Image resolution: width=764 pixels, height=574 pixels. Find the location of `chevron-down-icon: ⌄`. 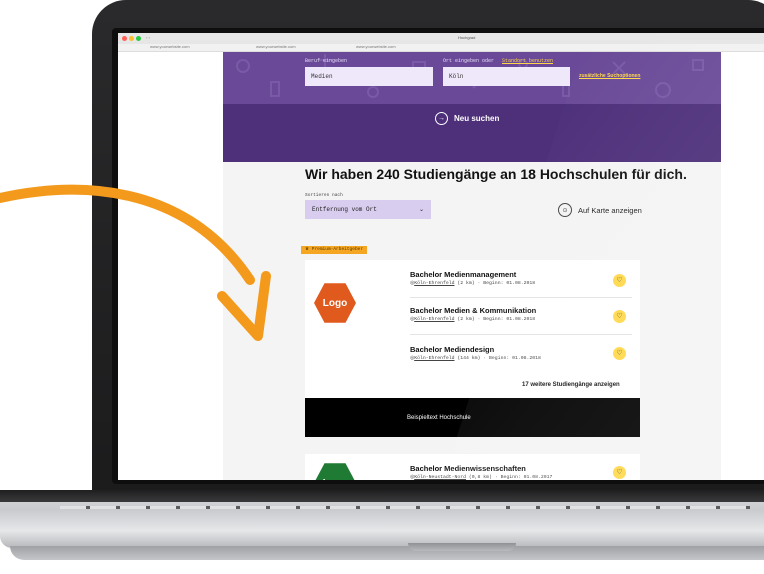

chevron-down-icon: ⌄ is located at coordinates (421, 209).